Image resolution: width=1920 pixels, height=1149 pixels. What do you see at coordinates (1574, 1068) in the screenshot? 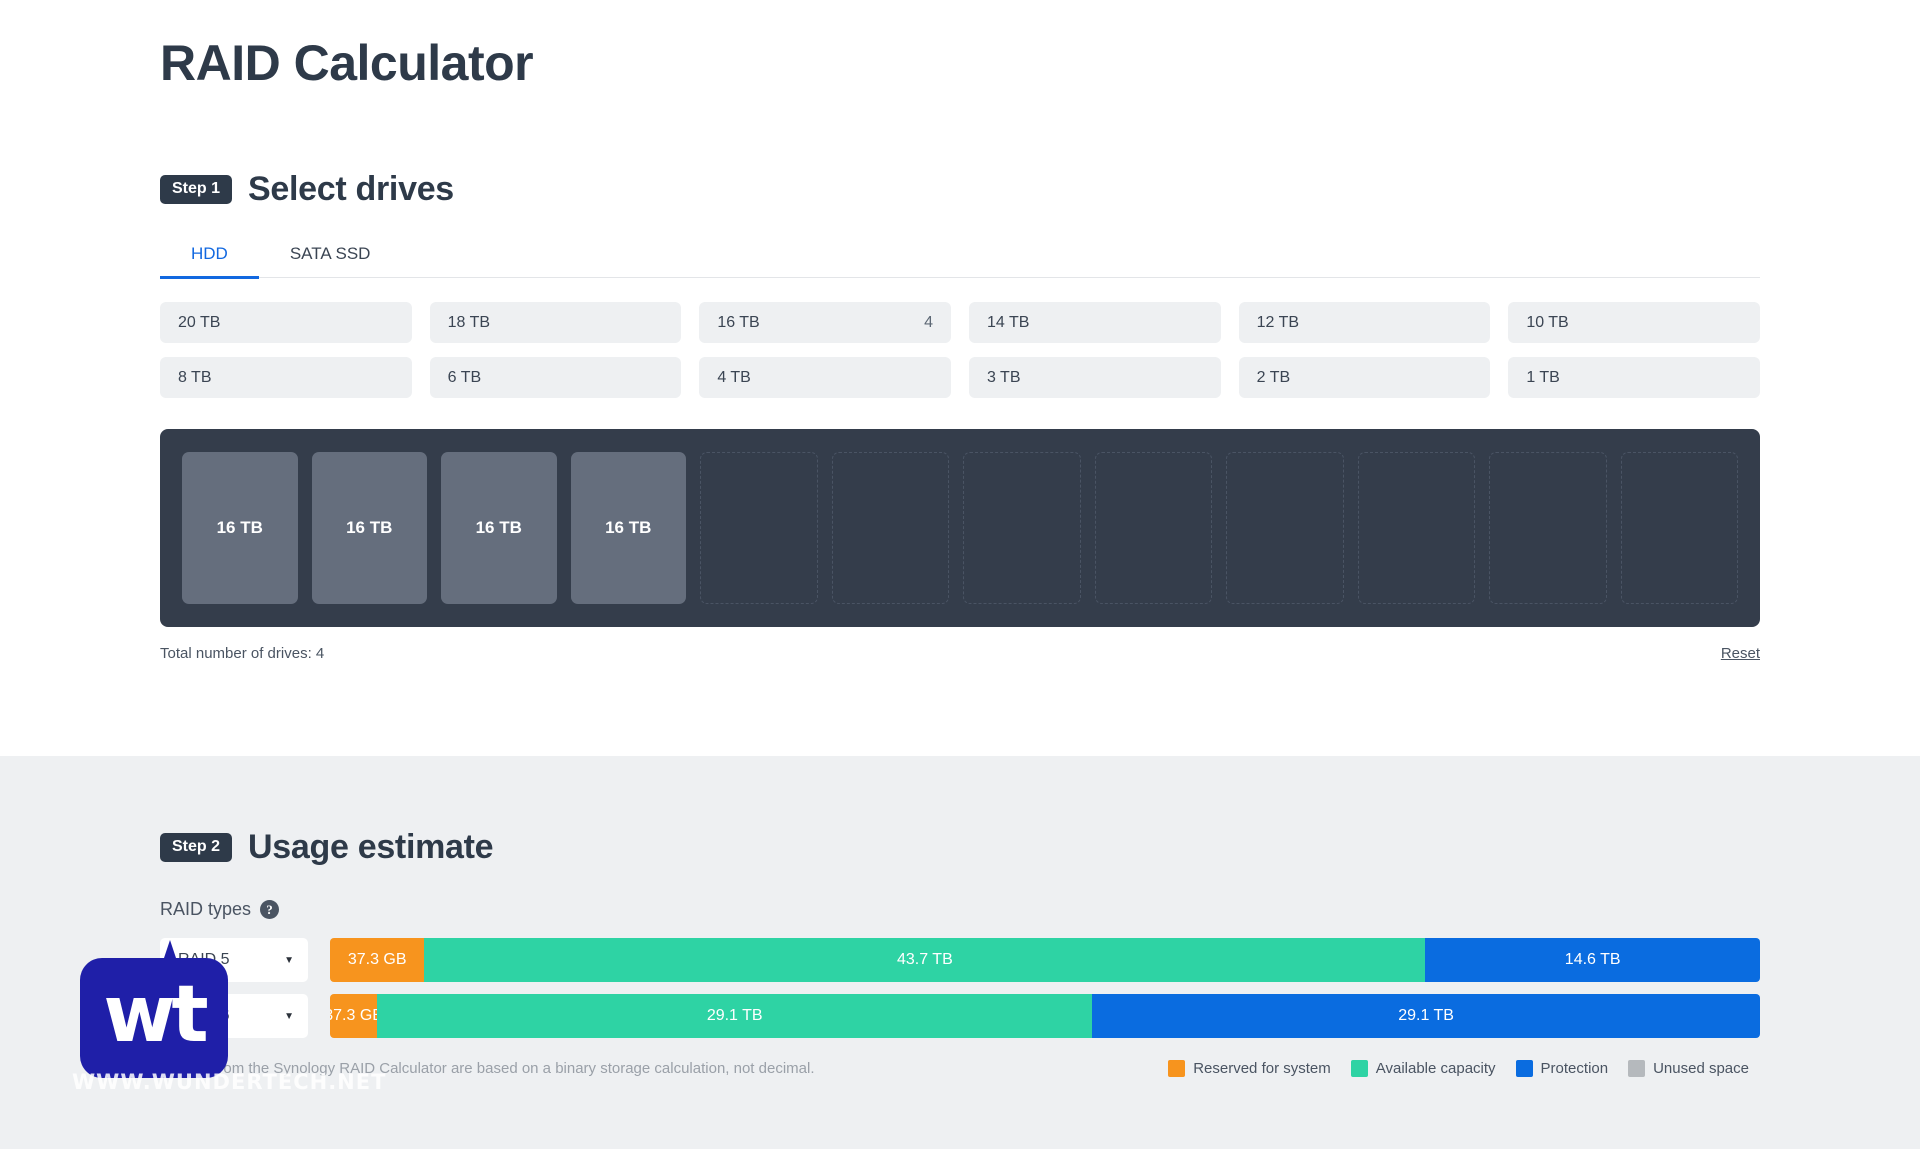
I see `legend-label: Protection` at bounding box center [1574, 1068].